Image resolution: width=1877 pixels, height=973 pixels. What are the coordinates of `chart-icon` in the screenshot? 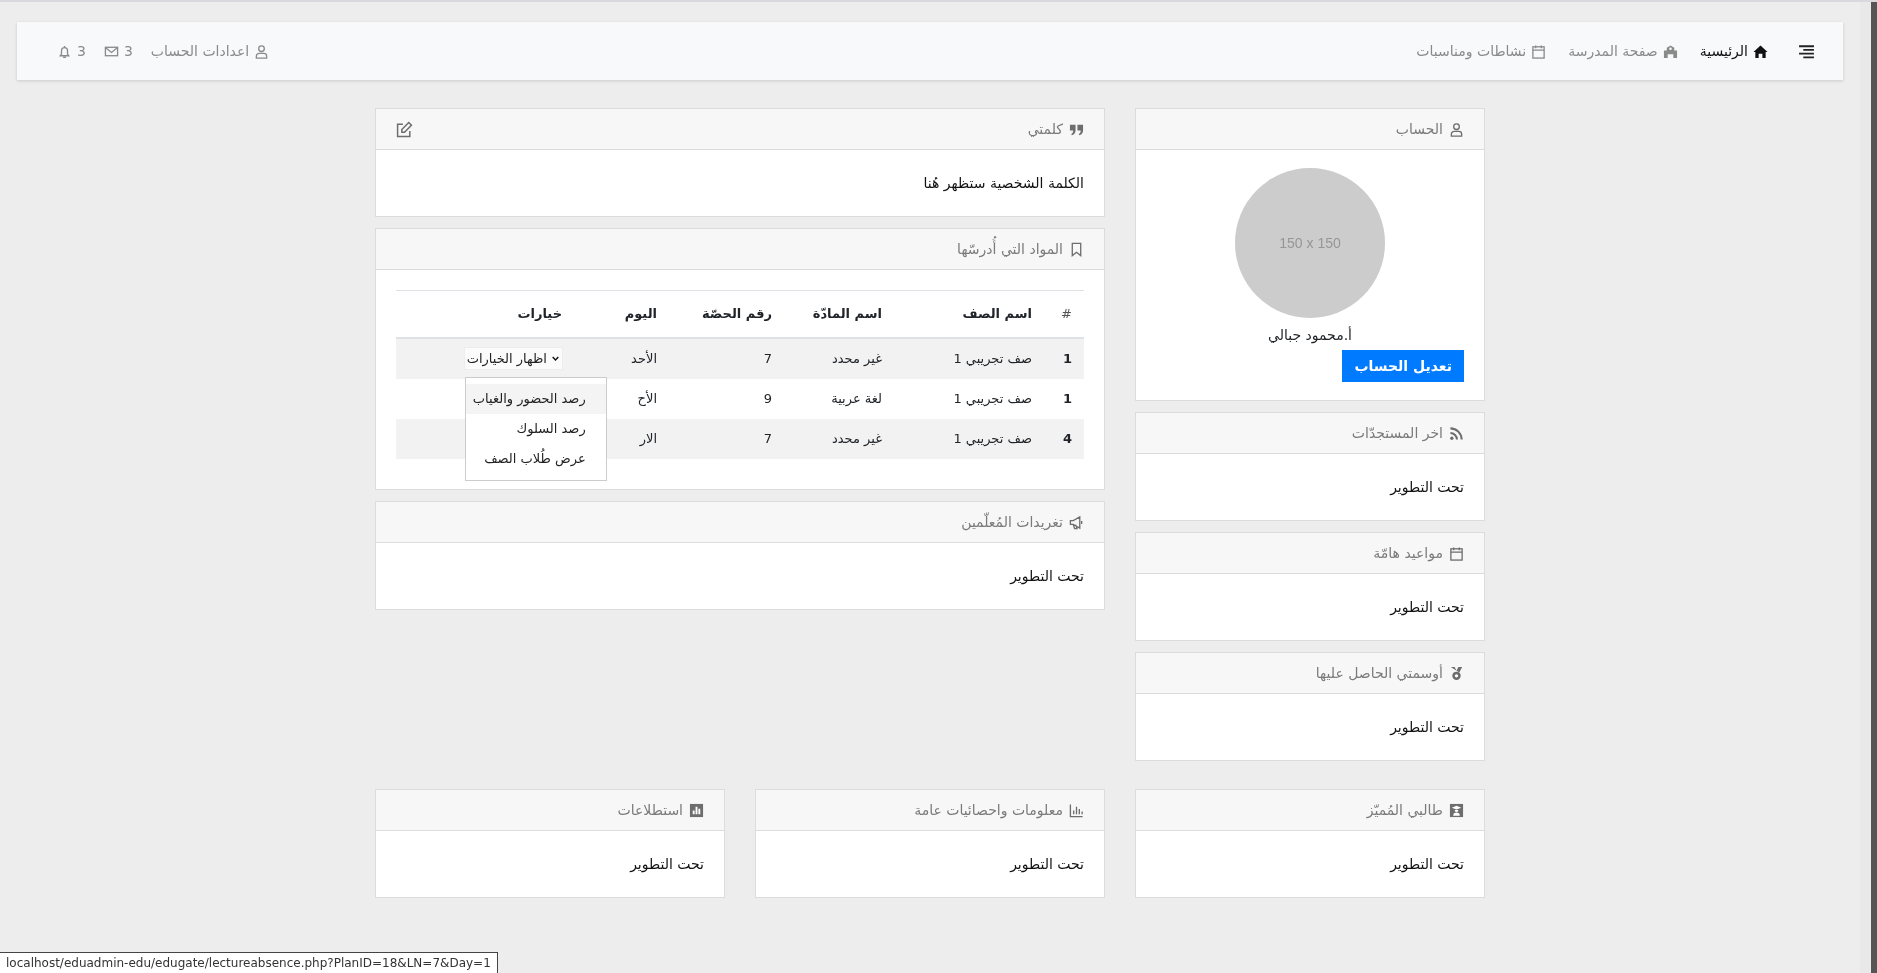 It's located at (696, 810).